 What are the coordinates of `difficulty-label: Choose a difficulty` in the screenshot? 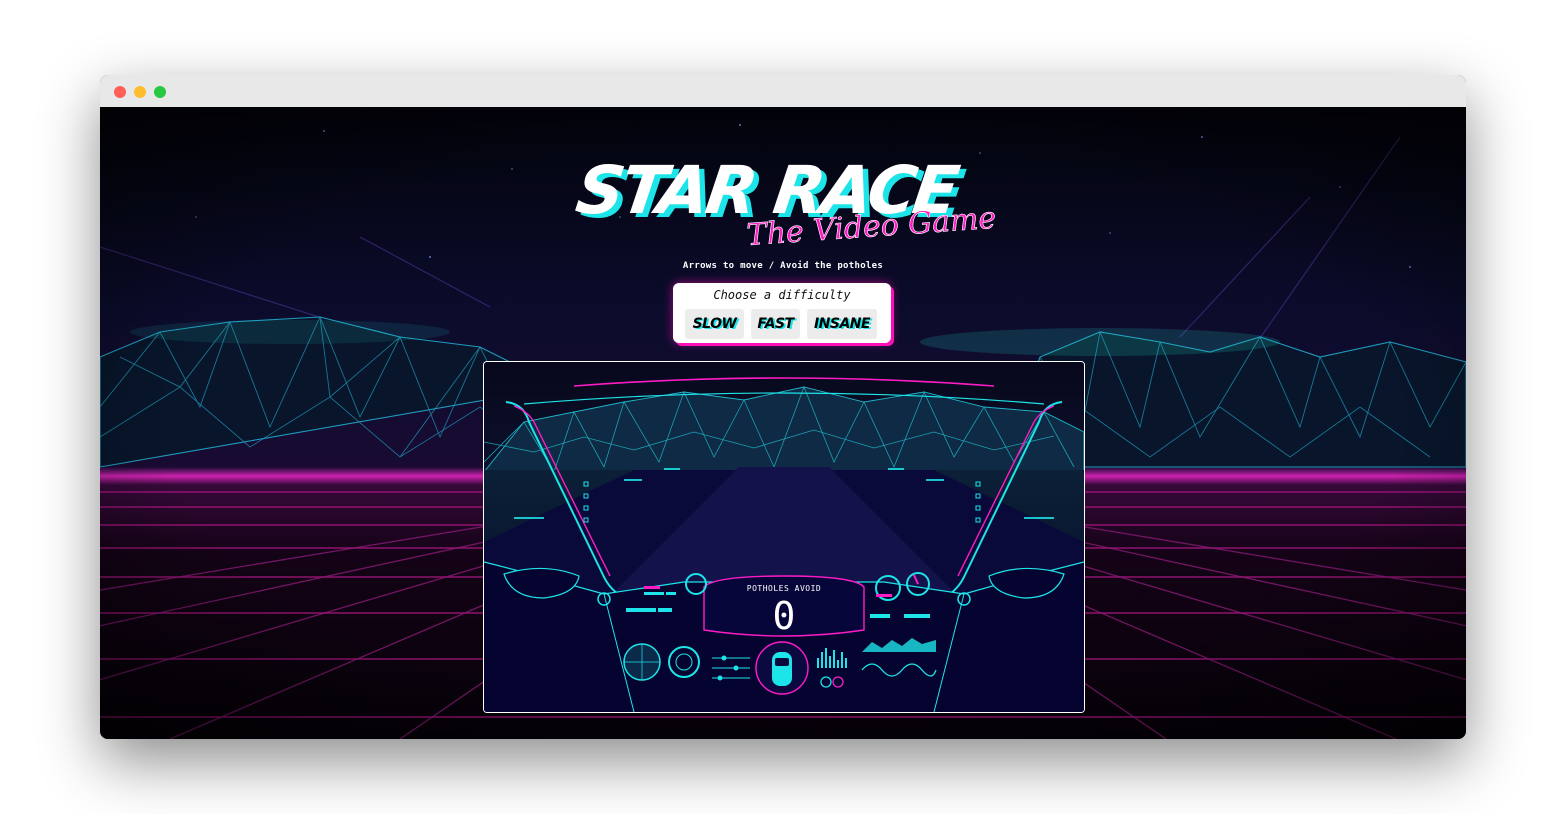 It's located at (782, 295).